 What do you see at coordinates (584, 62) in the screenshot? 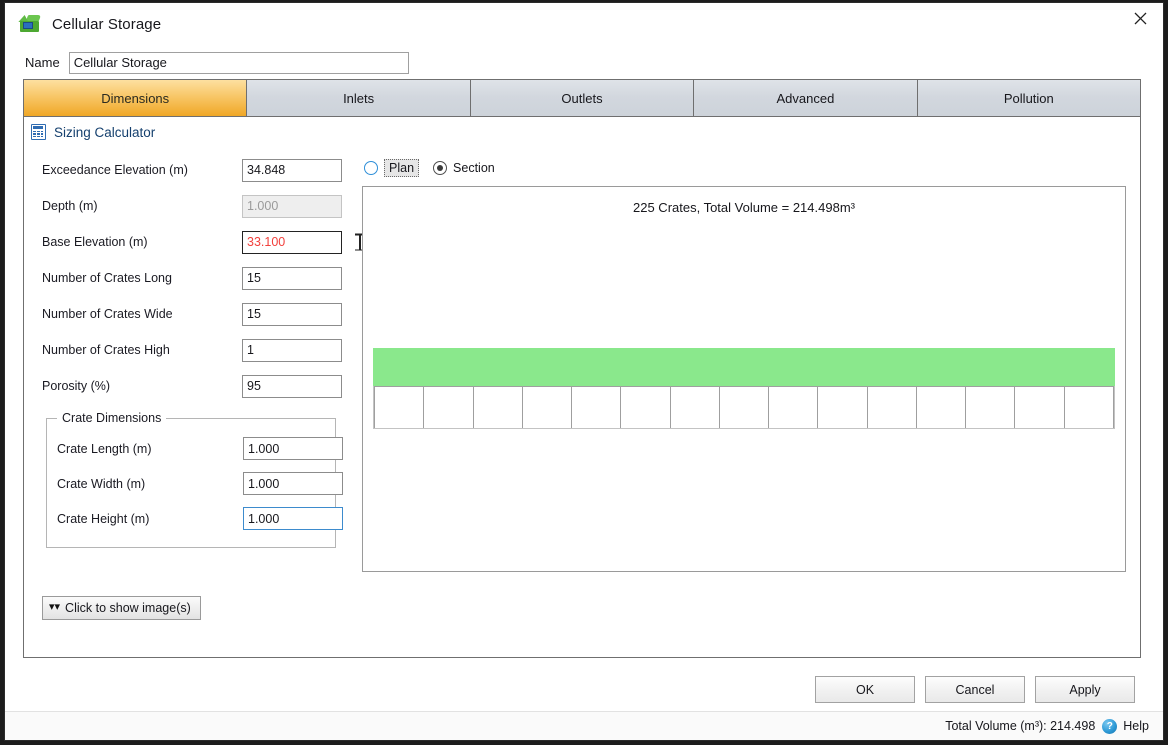
I see `name-row: Name` at bounding box center [584, 62].